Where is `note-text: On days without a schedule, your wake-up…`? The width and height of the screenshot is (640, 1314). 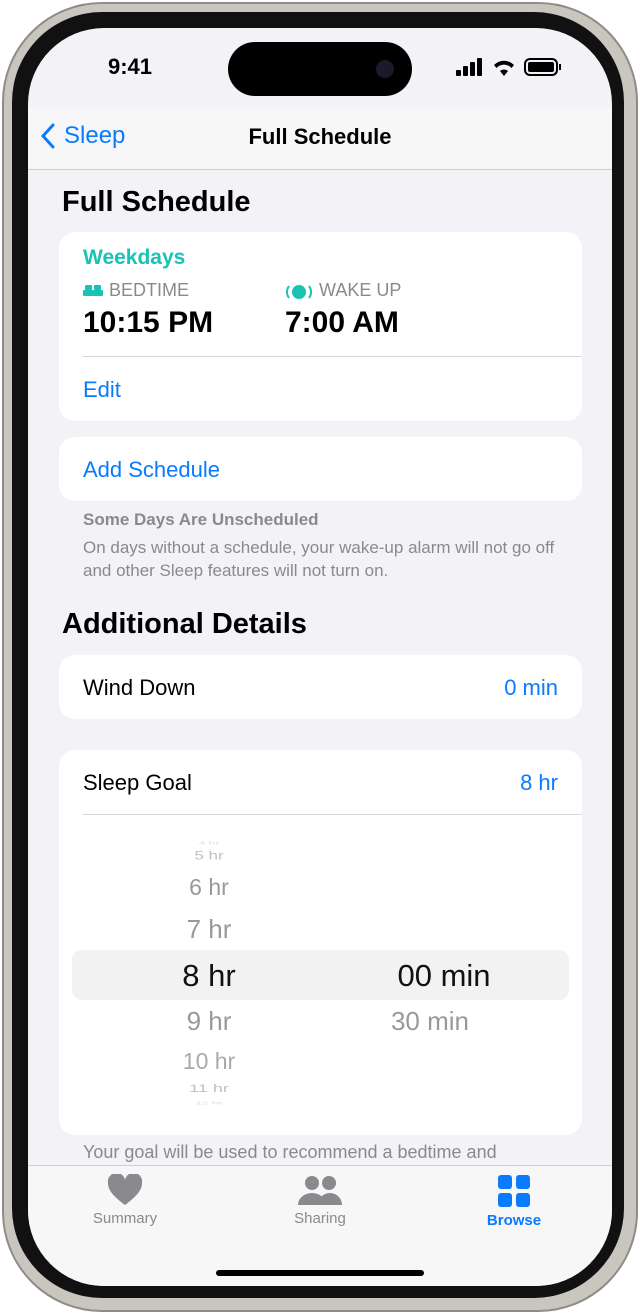 note-text: On days without a schedule, your wake-up… is located at coordinates (319, 559).